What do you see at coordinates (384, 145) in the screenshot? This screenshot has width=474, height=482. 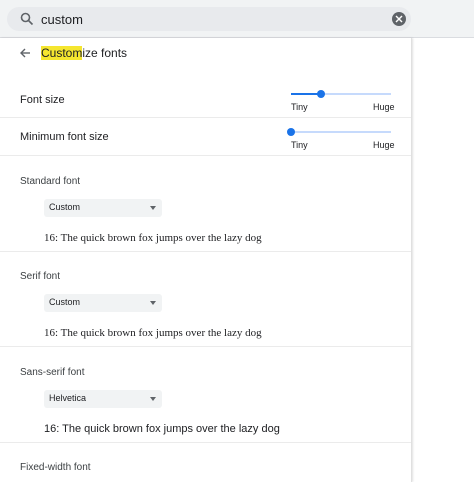 I see `min-font-size-max-label: Huge` at bounding box center [384, 145].